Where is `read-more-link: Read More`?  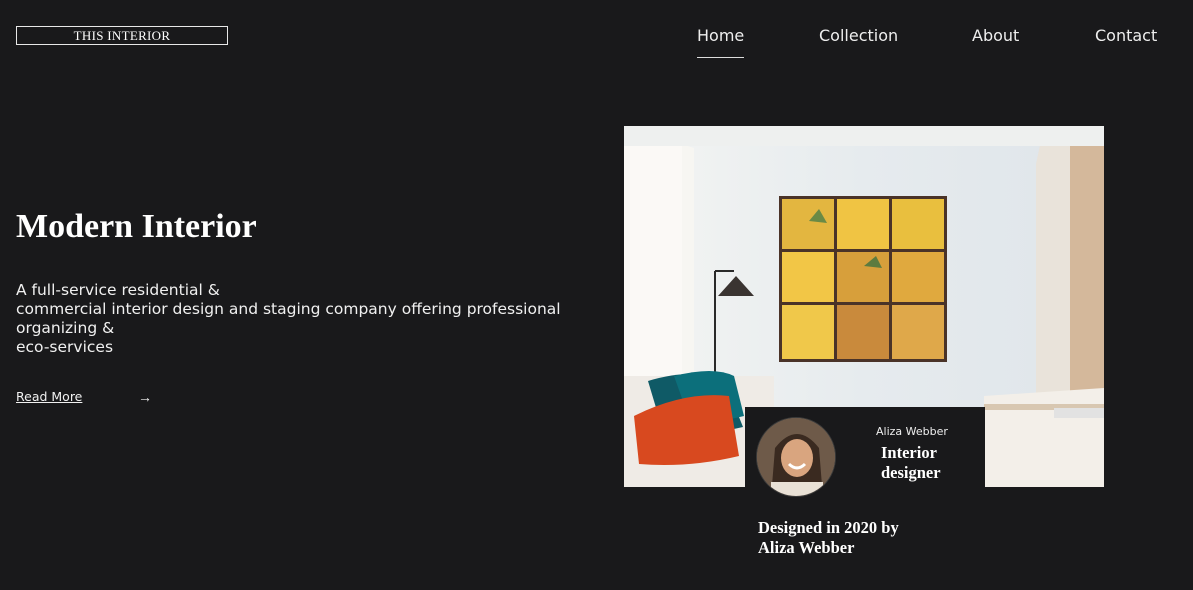
read-more-link: Read More is located at coordinates (49, 396).